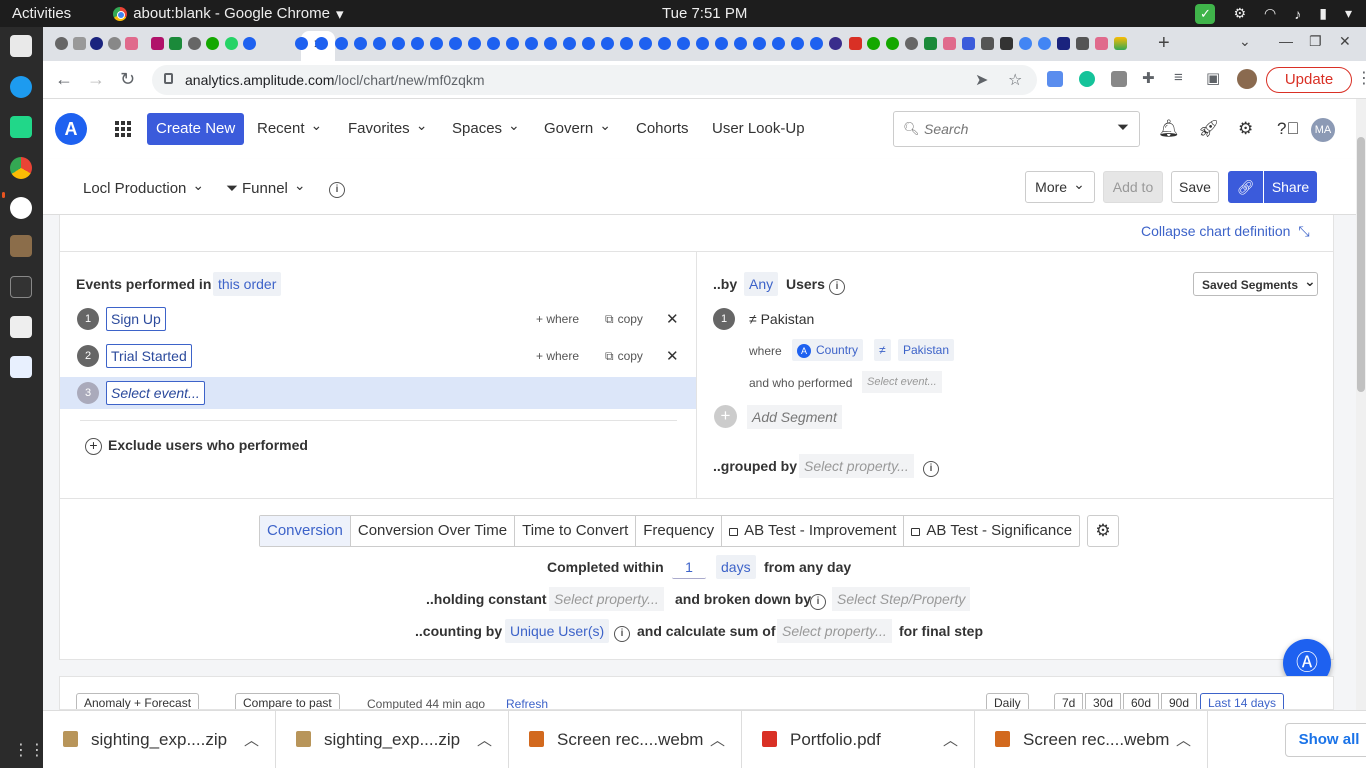 This screenshot has width=1366, height=768. Describe the element at coordinates (289, 128) in the screenshot. I see `nav-recent: Recent` at that location.